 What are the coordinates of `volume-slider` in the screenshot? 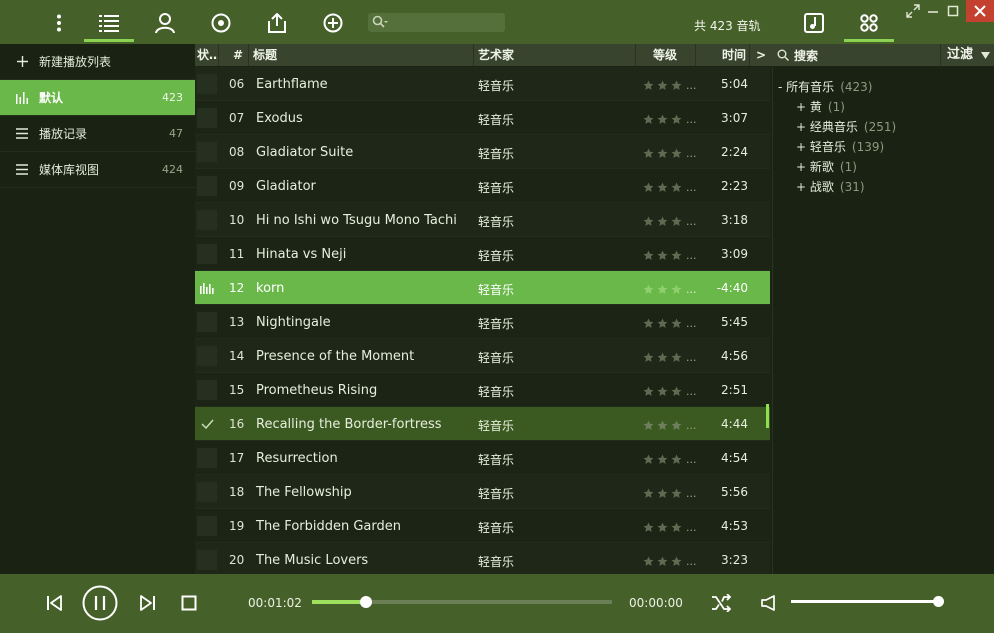 It's located at (867, 601).